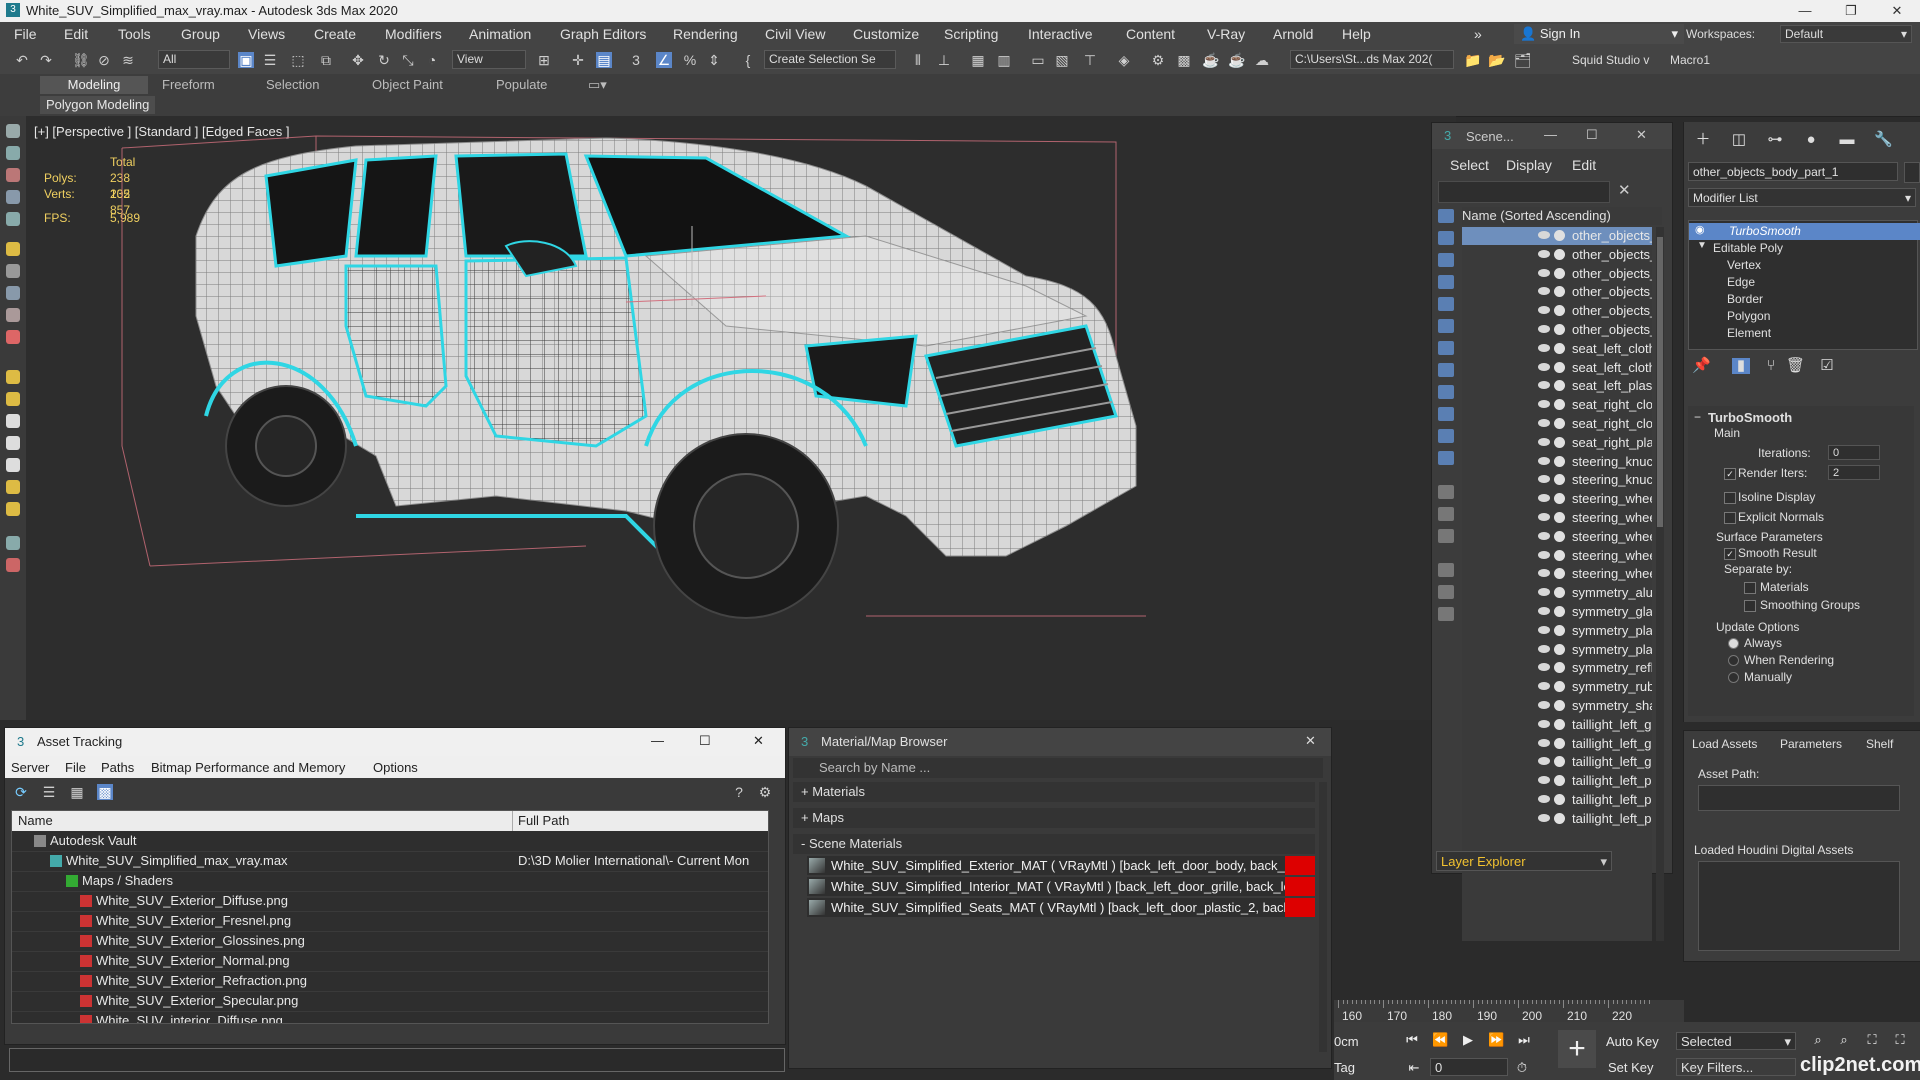 Image resolution: width=1920 pixels, height=1080 pixels. Describe the element at coordinates (432, 60) in the screenshot. I see `placement-icon: ◔` at that location.